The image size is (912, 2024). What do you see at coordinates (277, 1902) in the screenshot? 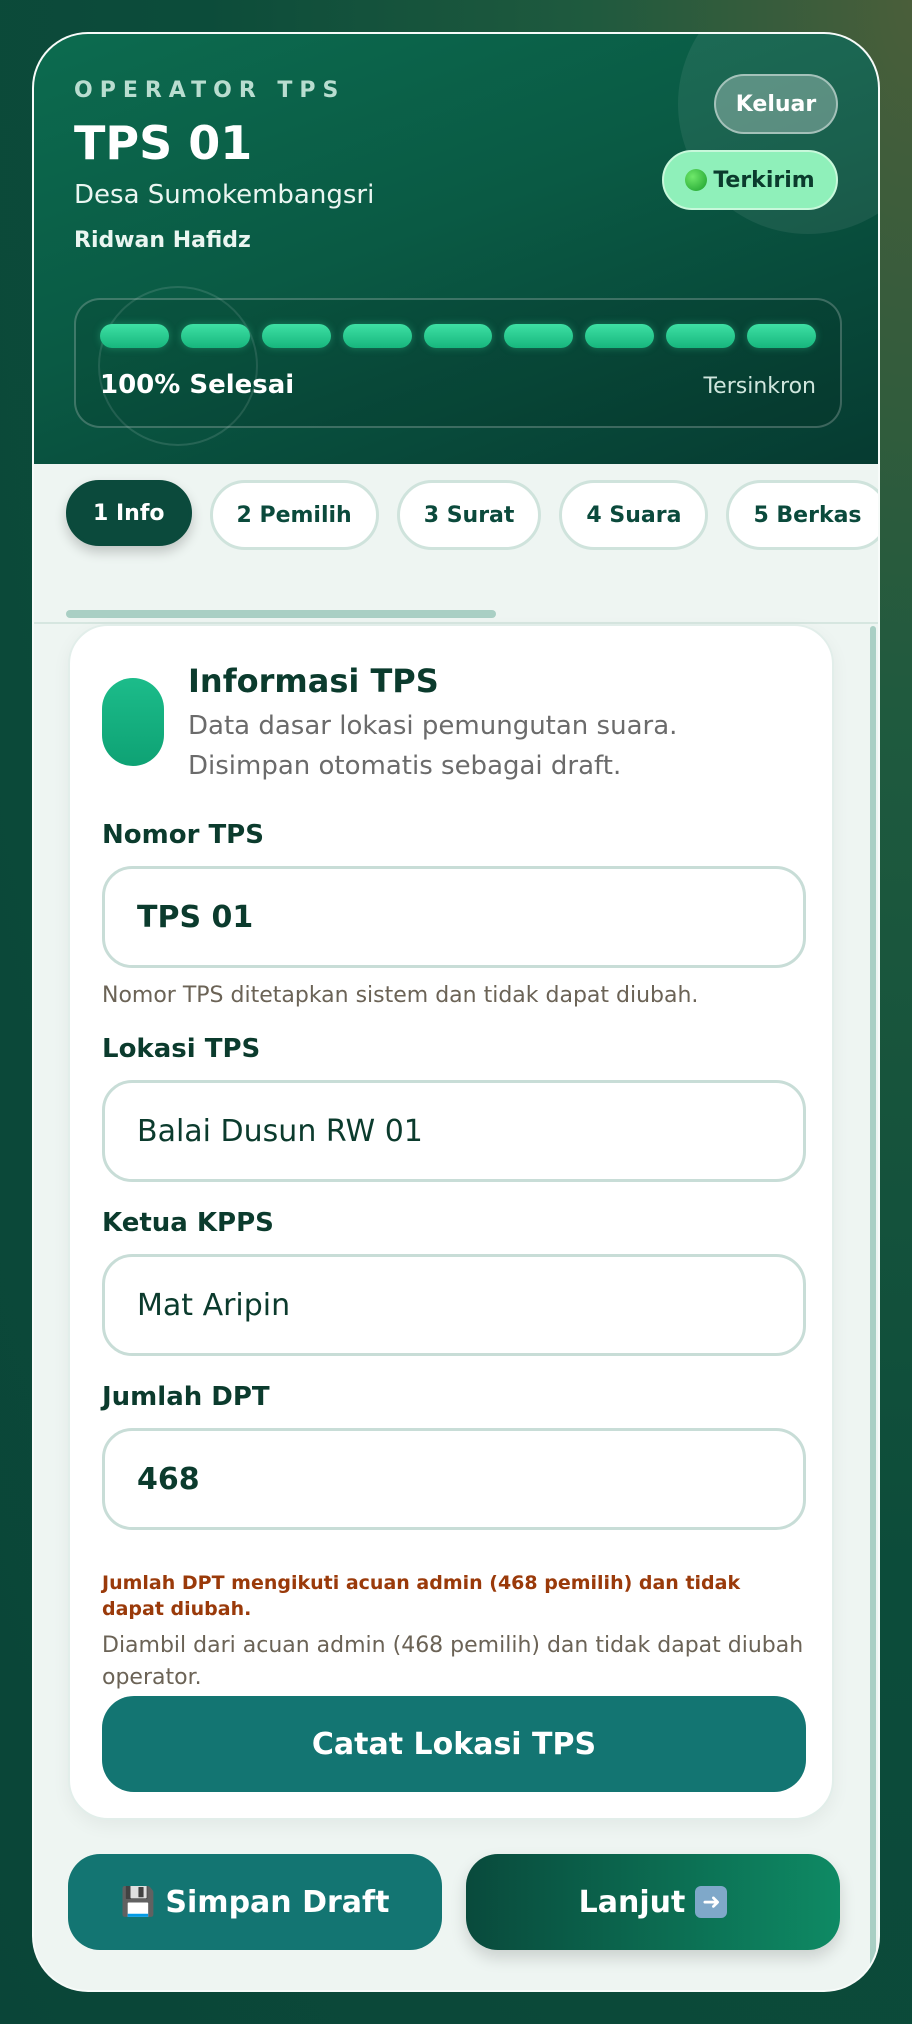
I see `save-draft-label: Simpan Draft` at bounding box center [277, 1902].